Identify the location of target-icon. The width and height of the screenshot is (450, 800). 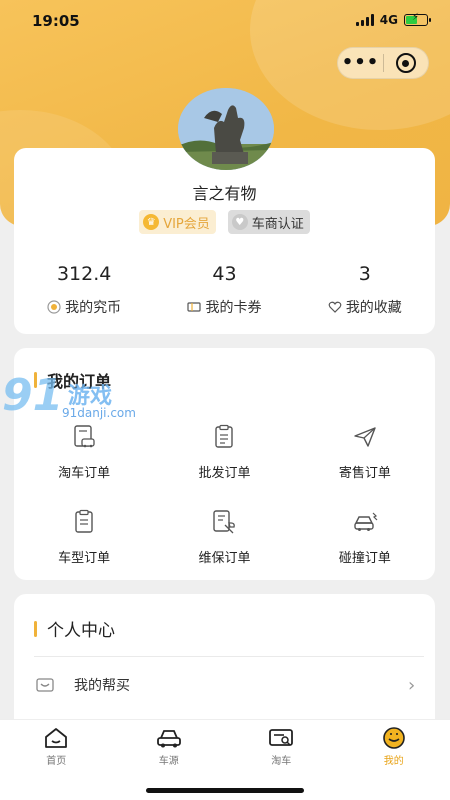
(405, 63).